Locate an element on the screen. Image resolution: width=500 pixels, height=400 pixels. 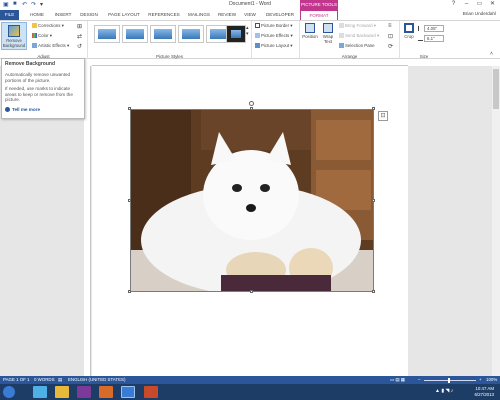
artistic-effects-icon is located at coordinates (34, 46).